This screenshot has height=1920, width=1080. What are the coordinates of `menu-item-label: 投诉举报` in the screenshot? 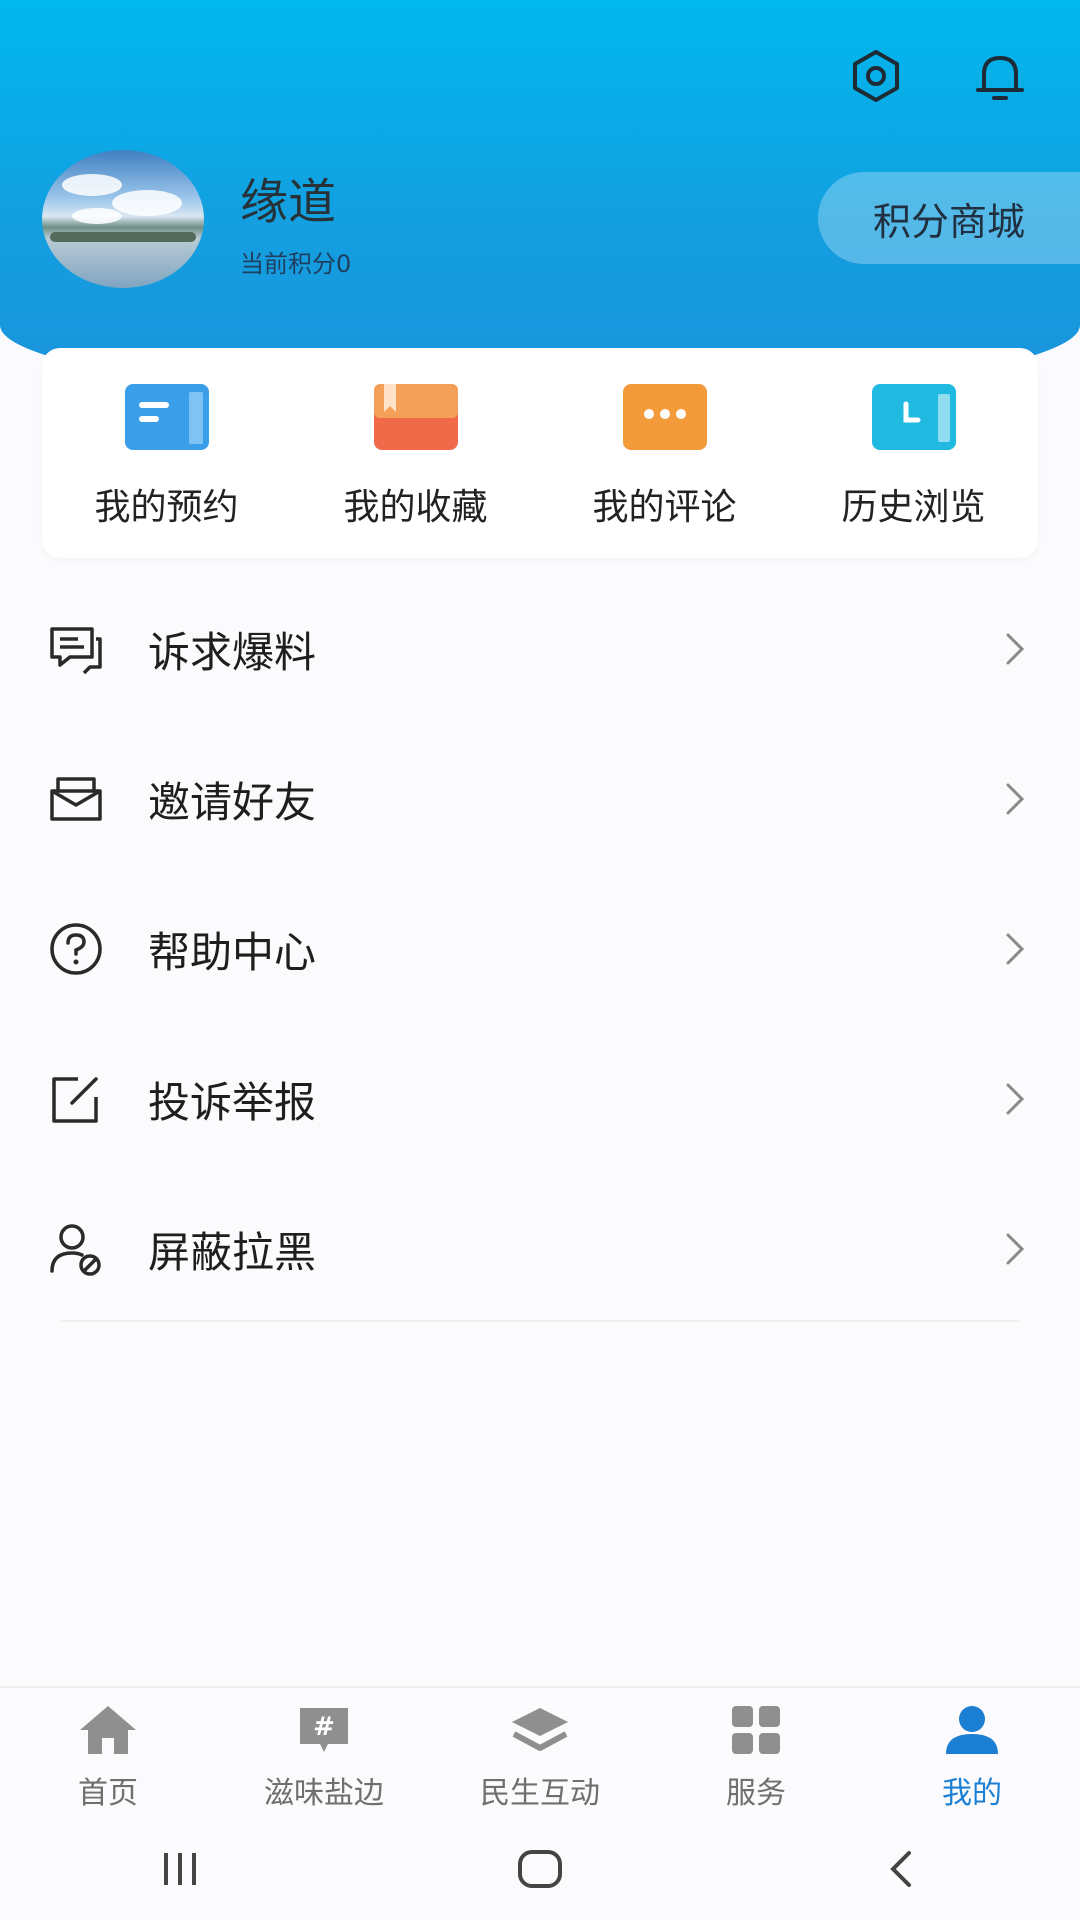 It's located at (232, 1102).